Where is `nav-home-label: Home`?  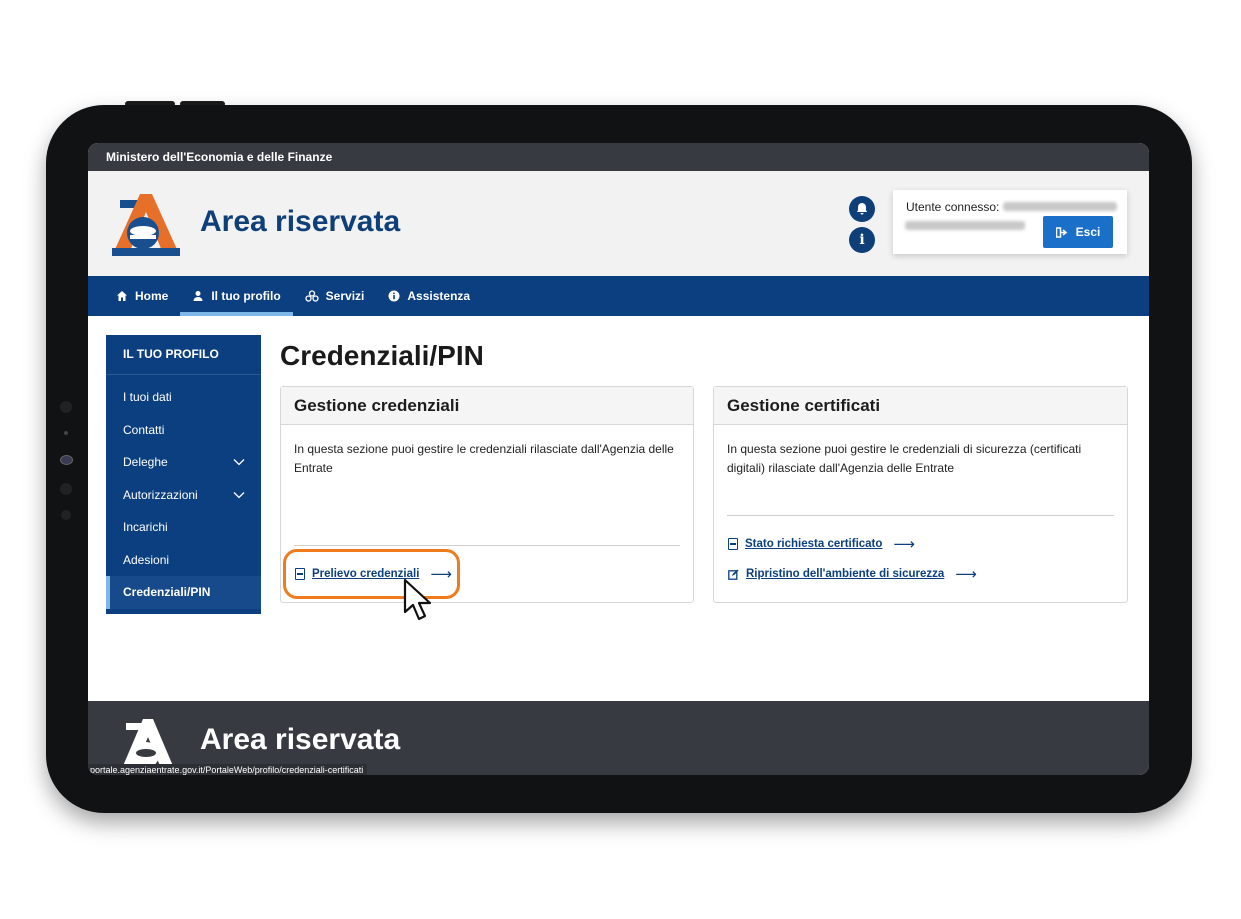 nav-home-label: Home is located at coordinates (152, 296).